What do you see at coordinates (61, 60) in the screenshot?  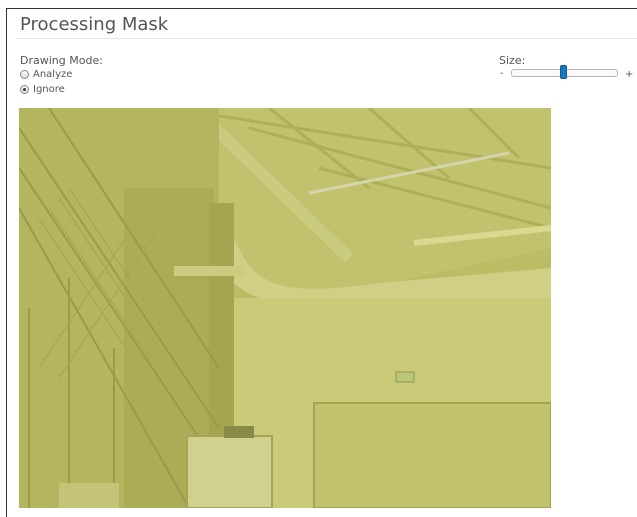 I see `drawing-mode-label: Drawing Mode:` at bounding box center [61, 60].